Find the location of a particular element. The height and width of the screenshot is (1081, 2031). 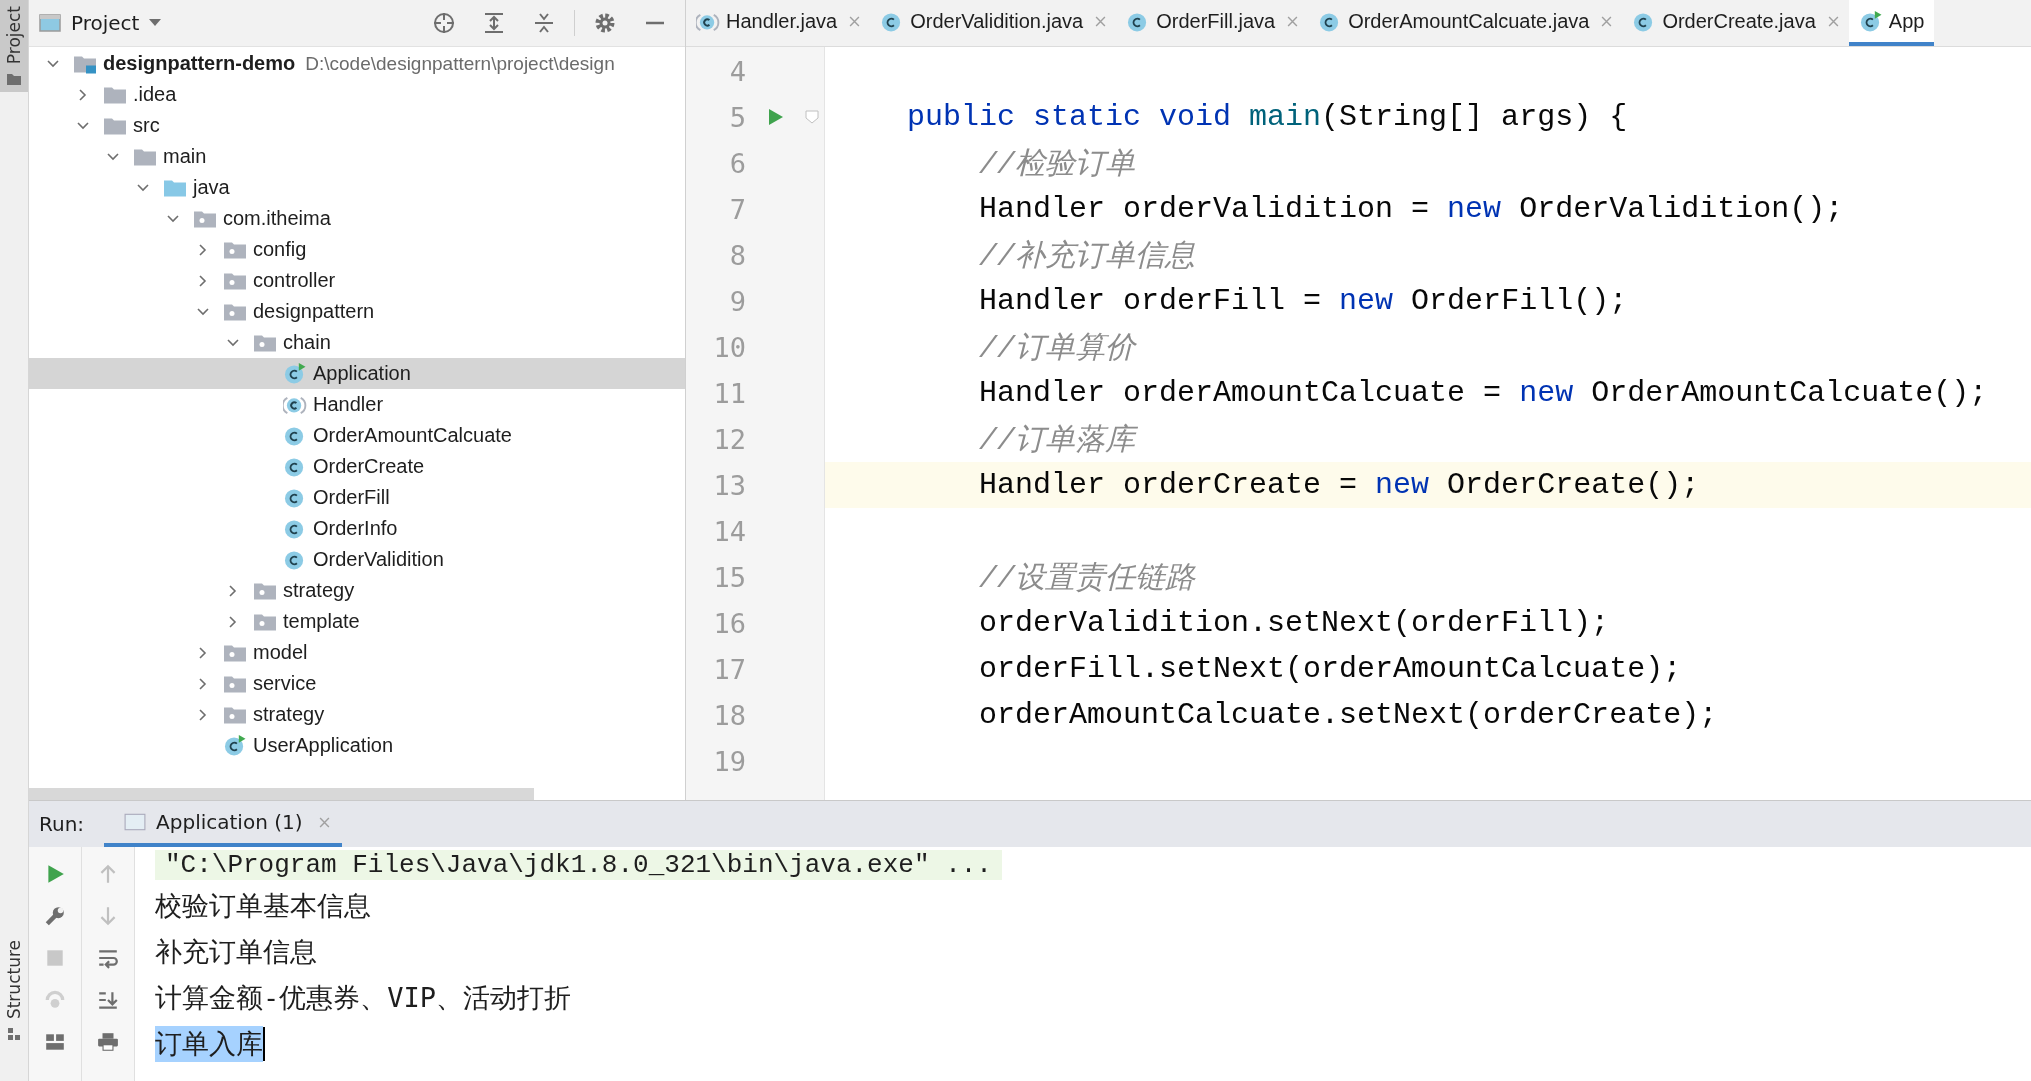

structure-tool-tab: Structure is located at coordinates (14, 979).